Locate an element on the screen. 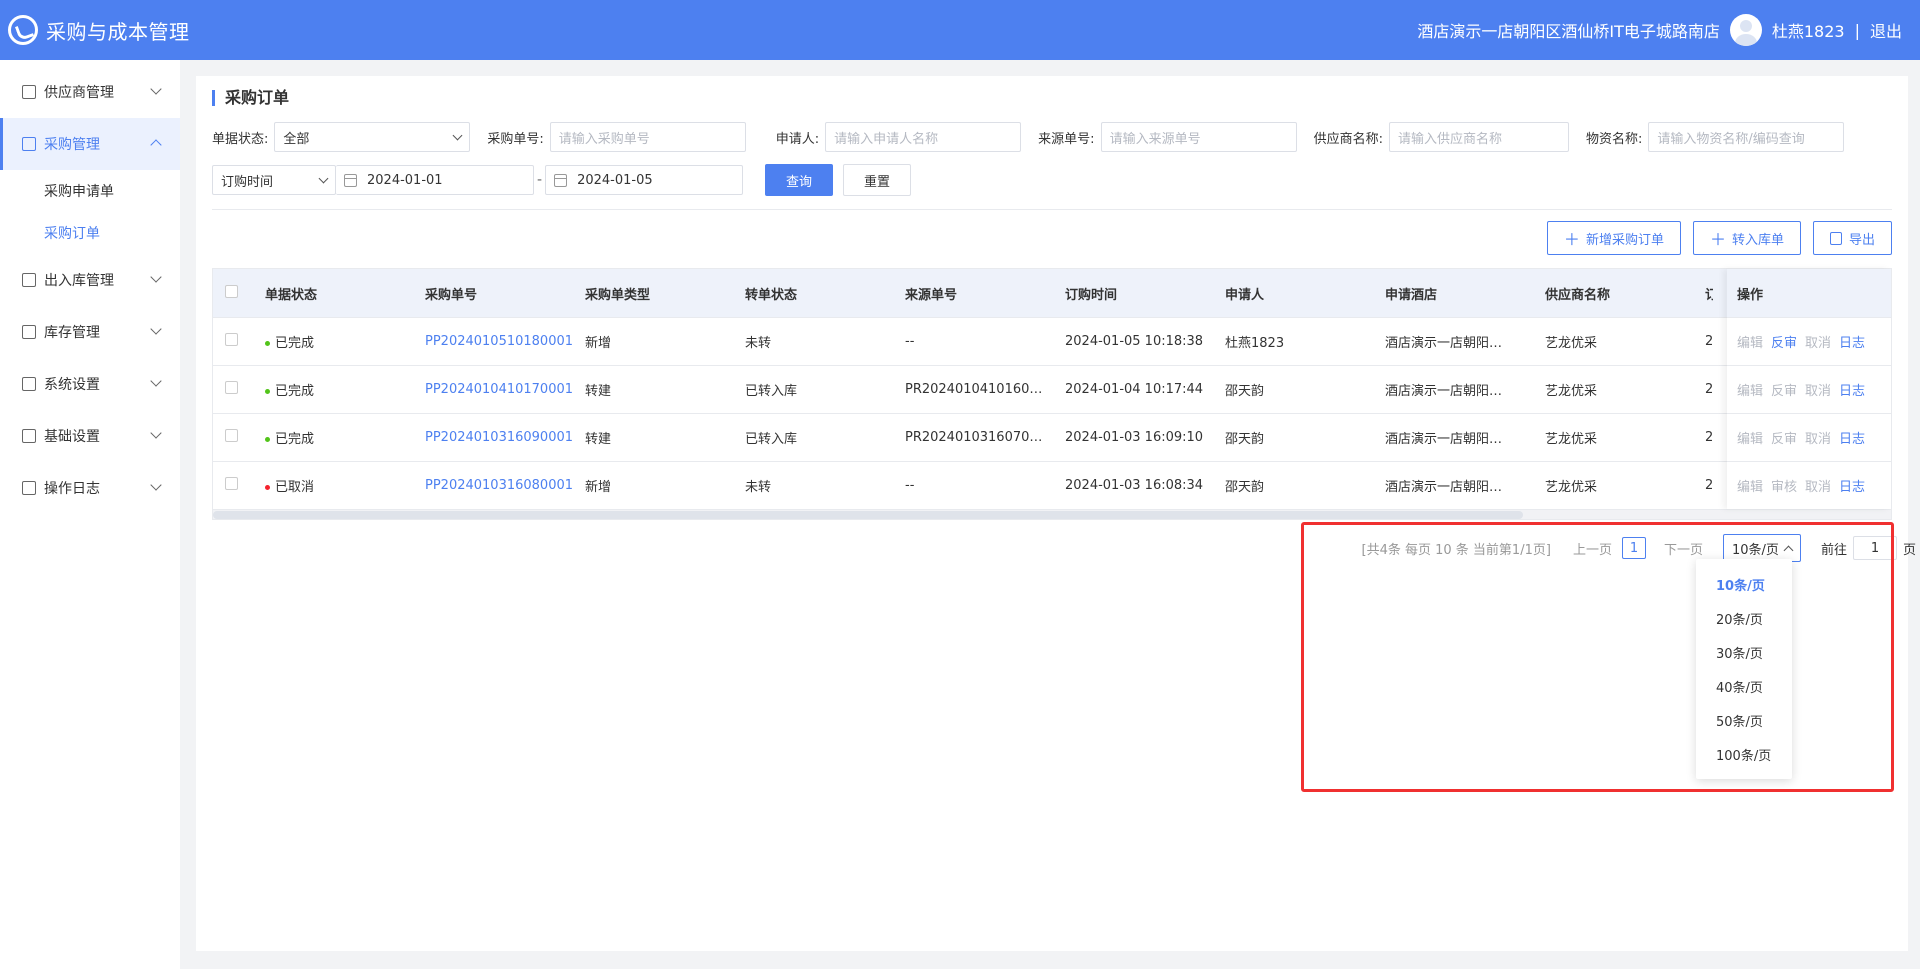 The width and height of the screenshot is (1920, 969). page-number-current: 1 is located at coordinates (1633, 548).